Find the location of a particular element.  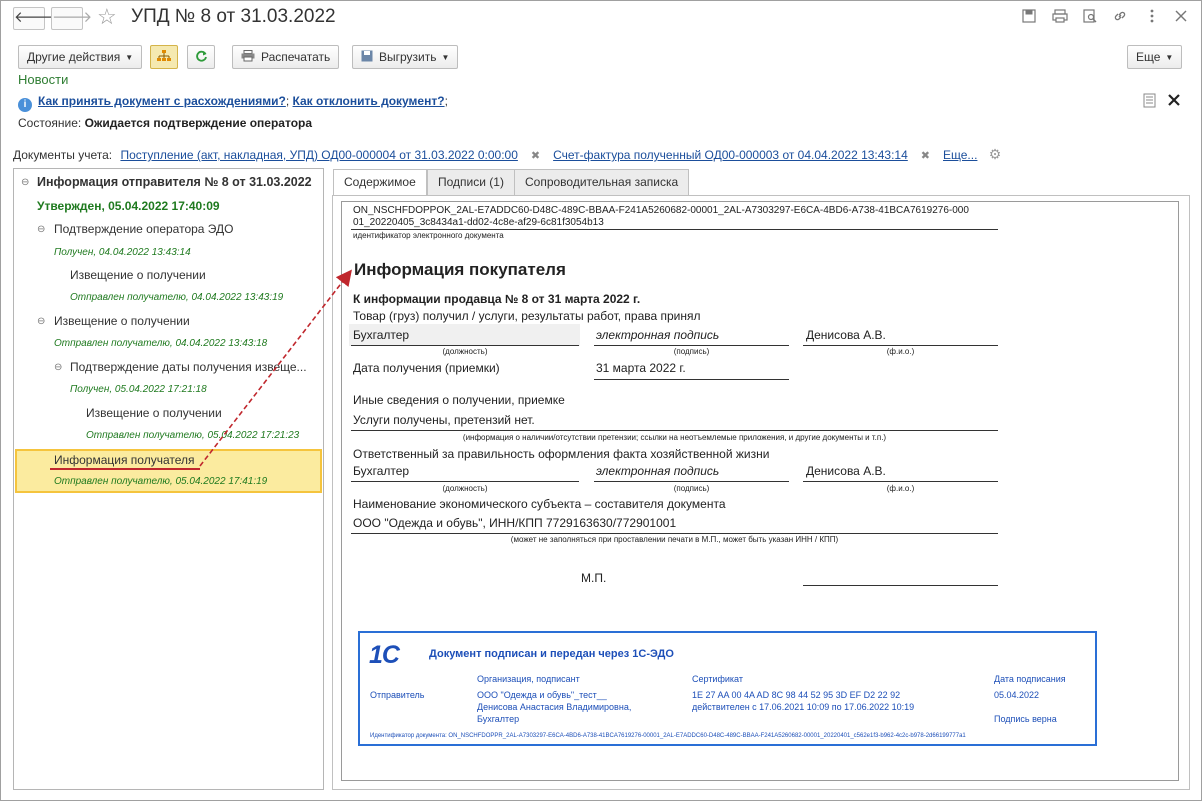

stamp-signer-position: Бухгалтер is located at coordinates (498, 719).